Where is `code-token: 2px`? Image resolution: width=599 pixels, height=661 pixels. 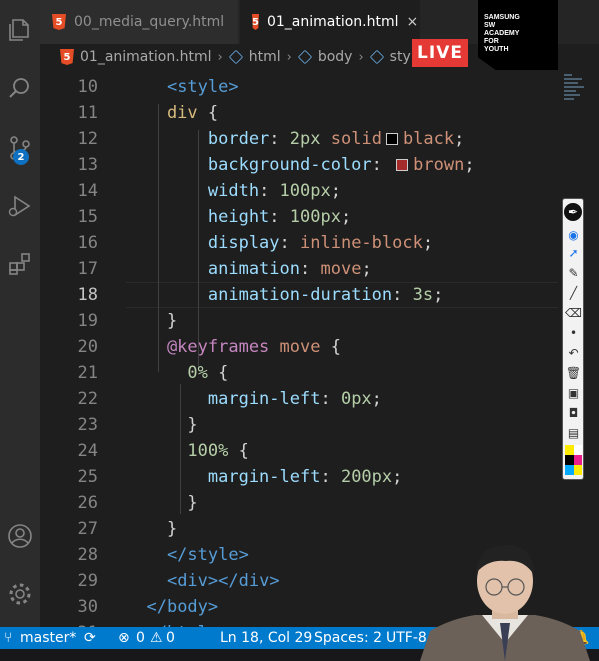
code-token: 2px is located at coordinates (305, 139).